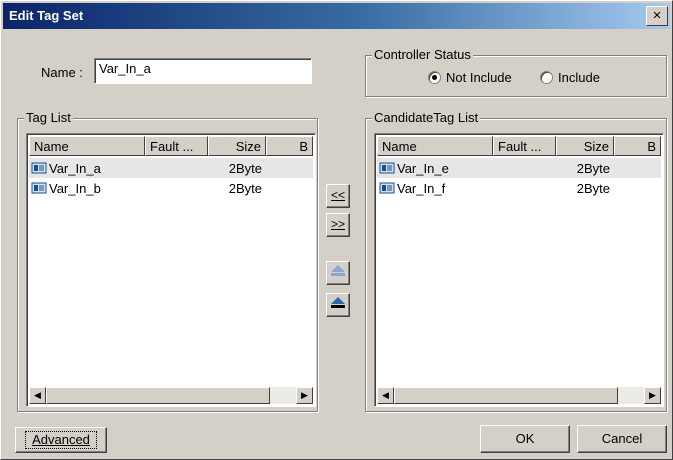  I want to click on ok-button: OK, so click(525, 439).